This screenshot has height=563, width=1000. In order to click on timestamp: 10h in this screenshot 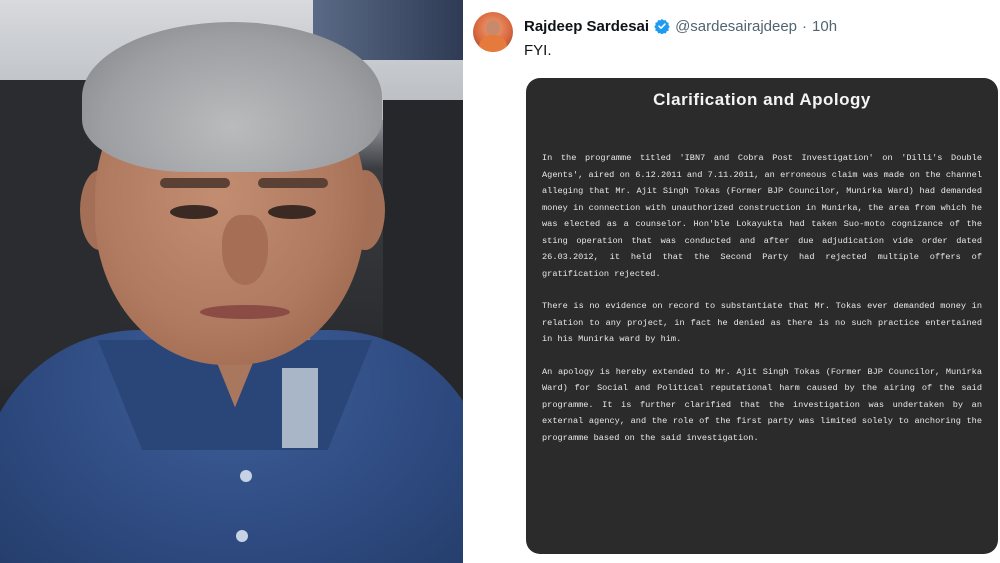, I will do `click(824, 26)`.